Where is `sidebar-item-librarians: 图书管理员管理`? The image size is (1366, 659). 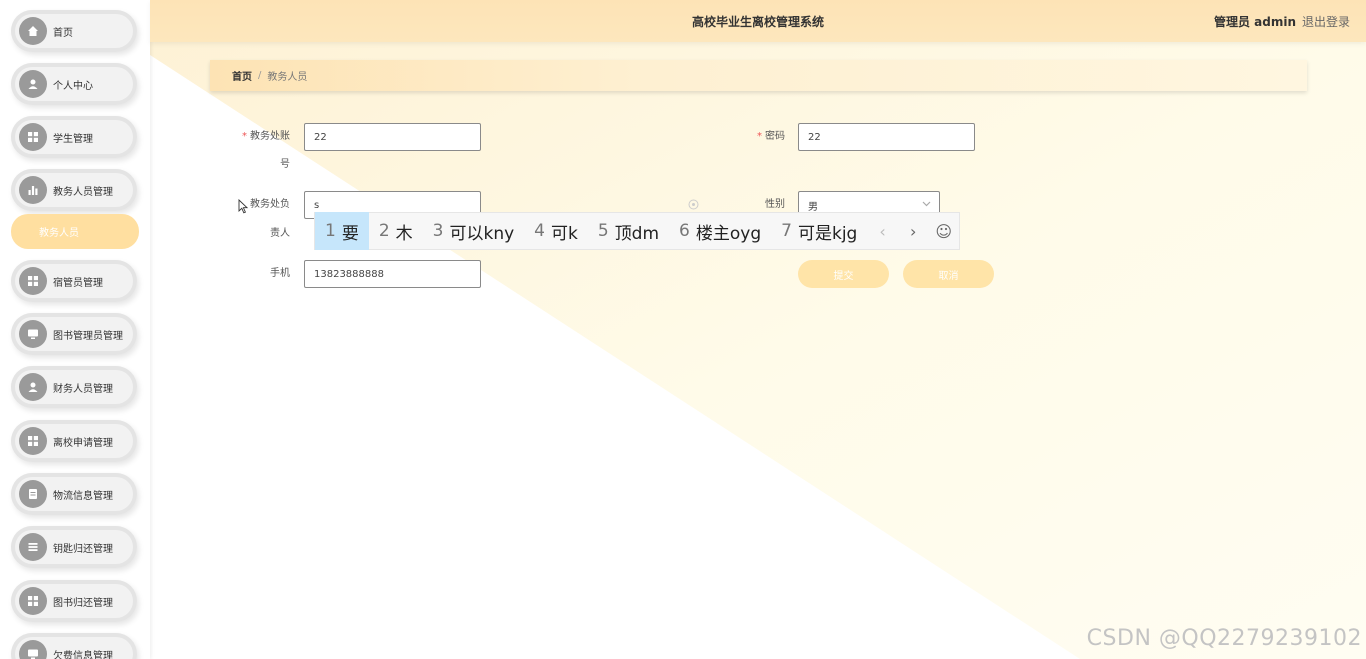 sidebar-item-librarians: 图书管理员管理 is located at coordinates (74, 334).